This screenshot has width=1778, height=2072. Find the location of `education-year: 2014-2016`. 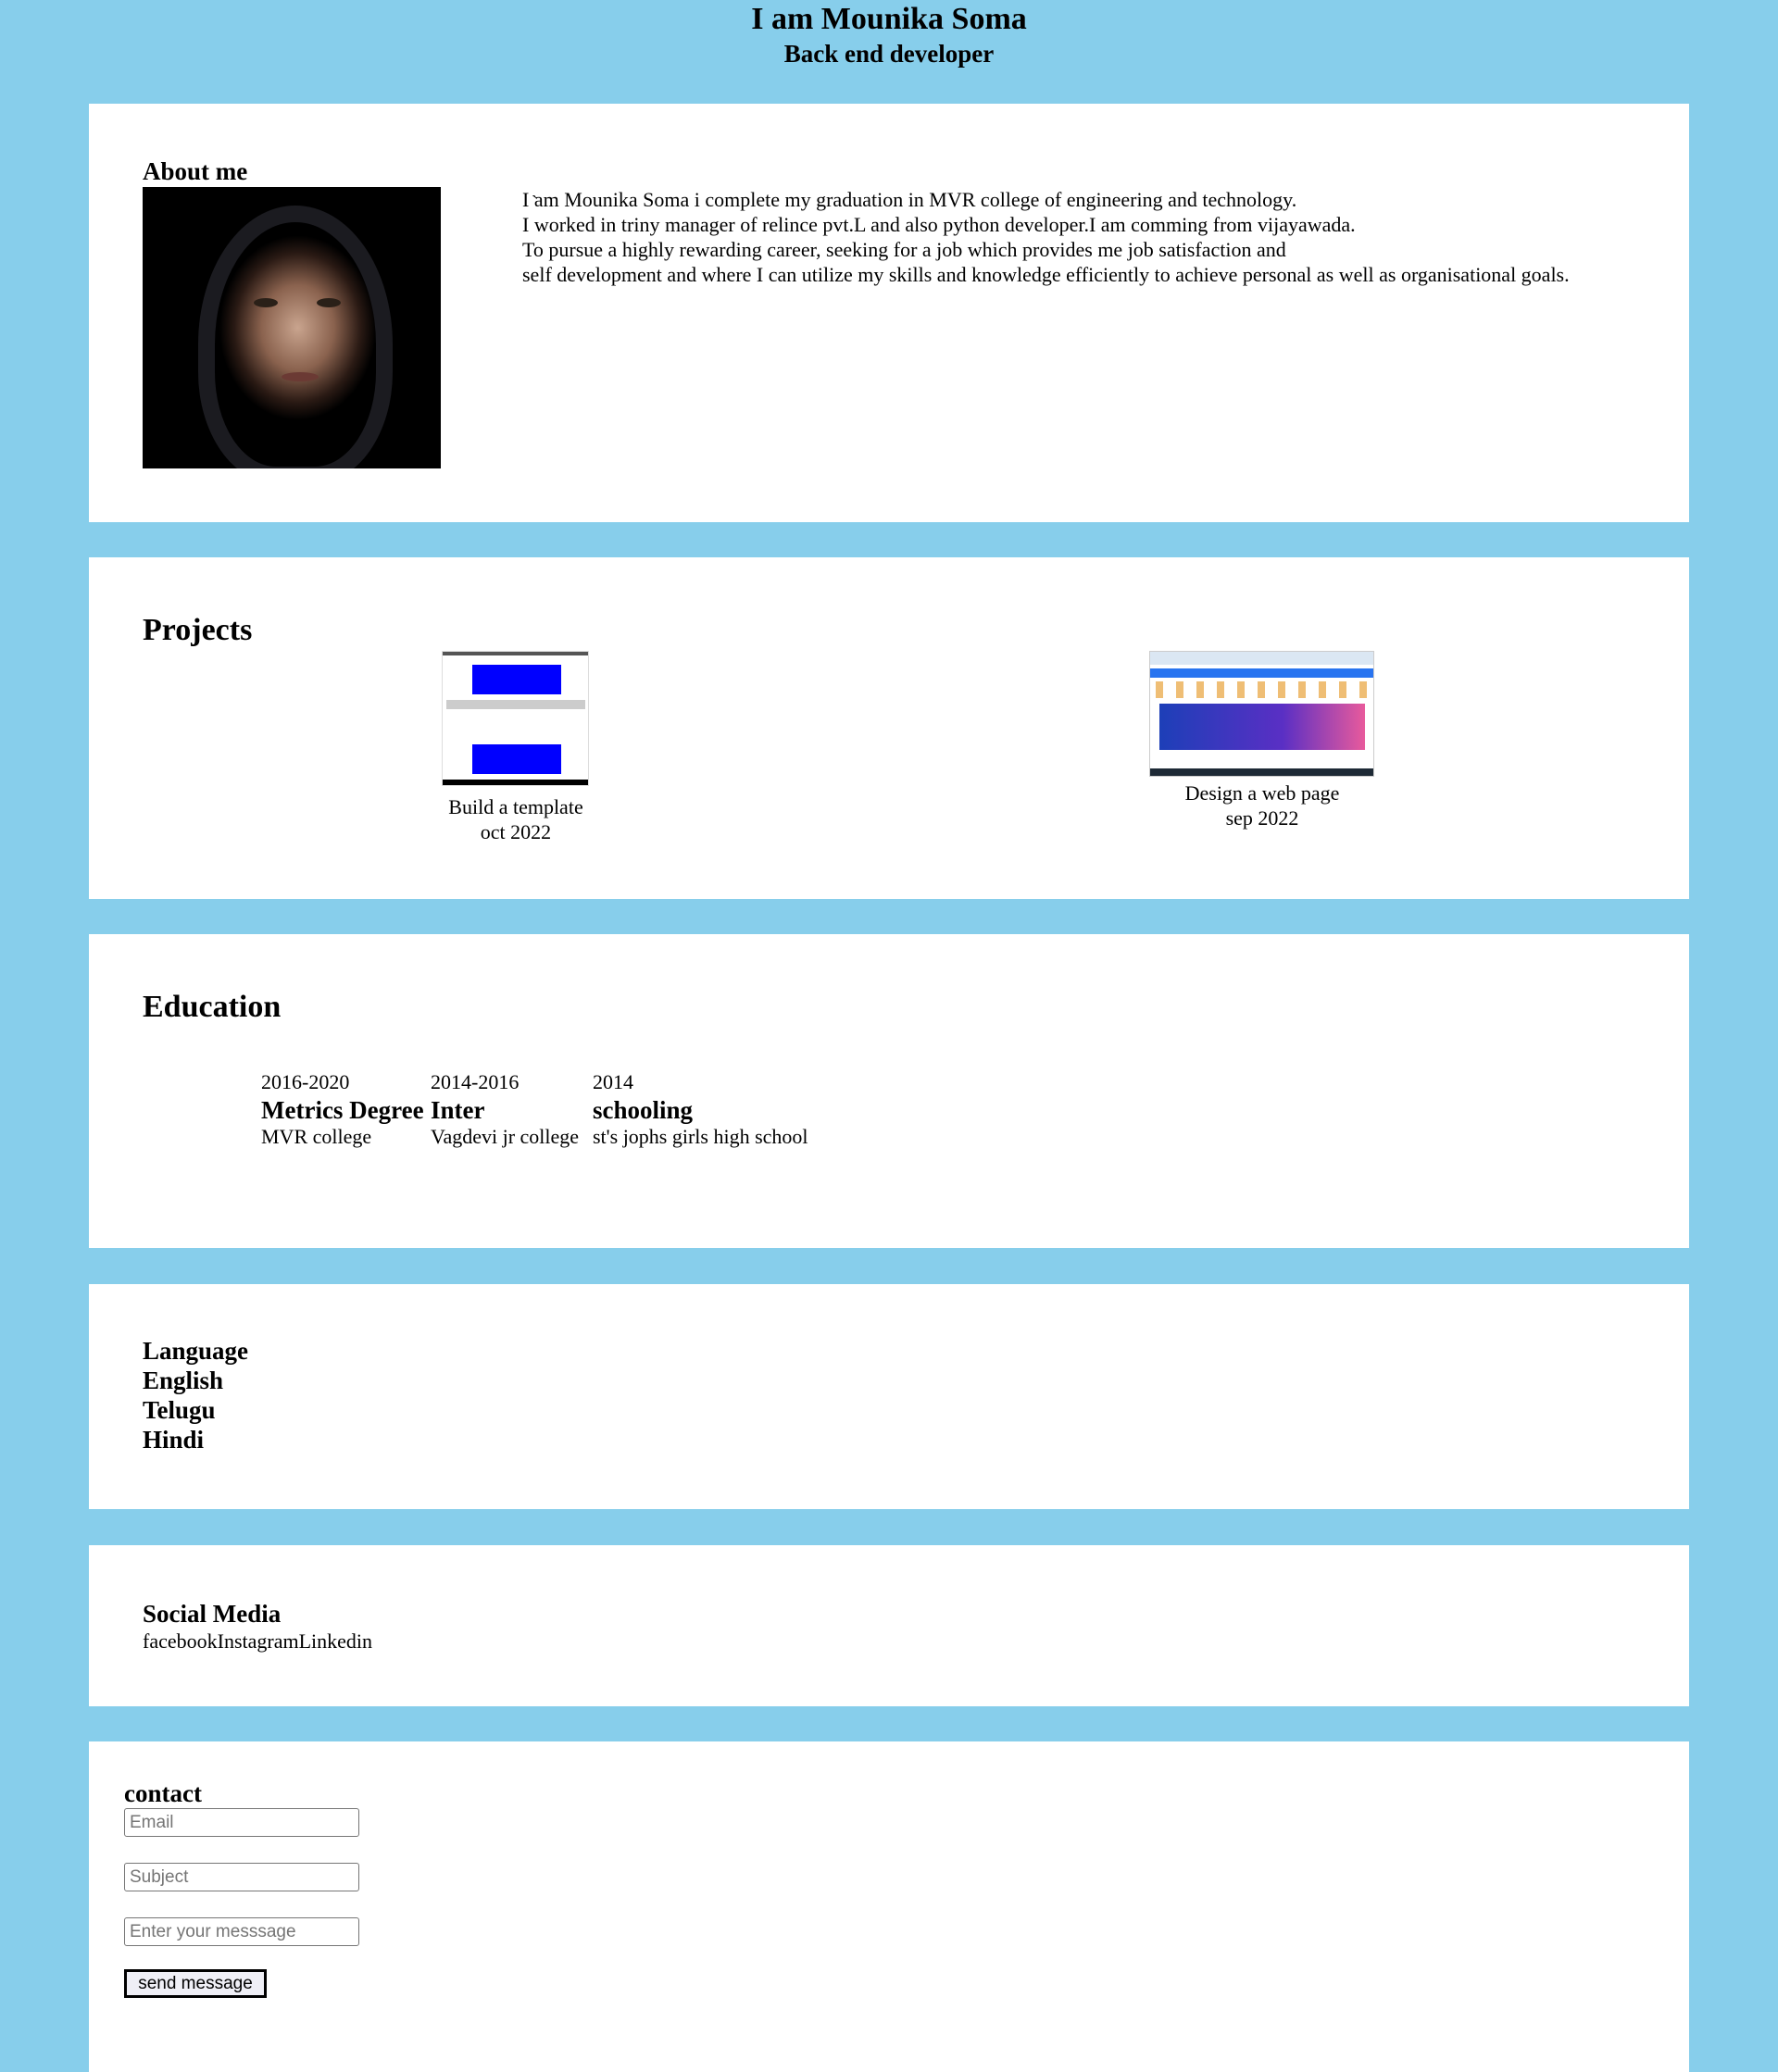

education-year: 2014-2016 is located at coordinates (475, 1081).